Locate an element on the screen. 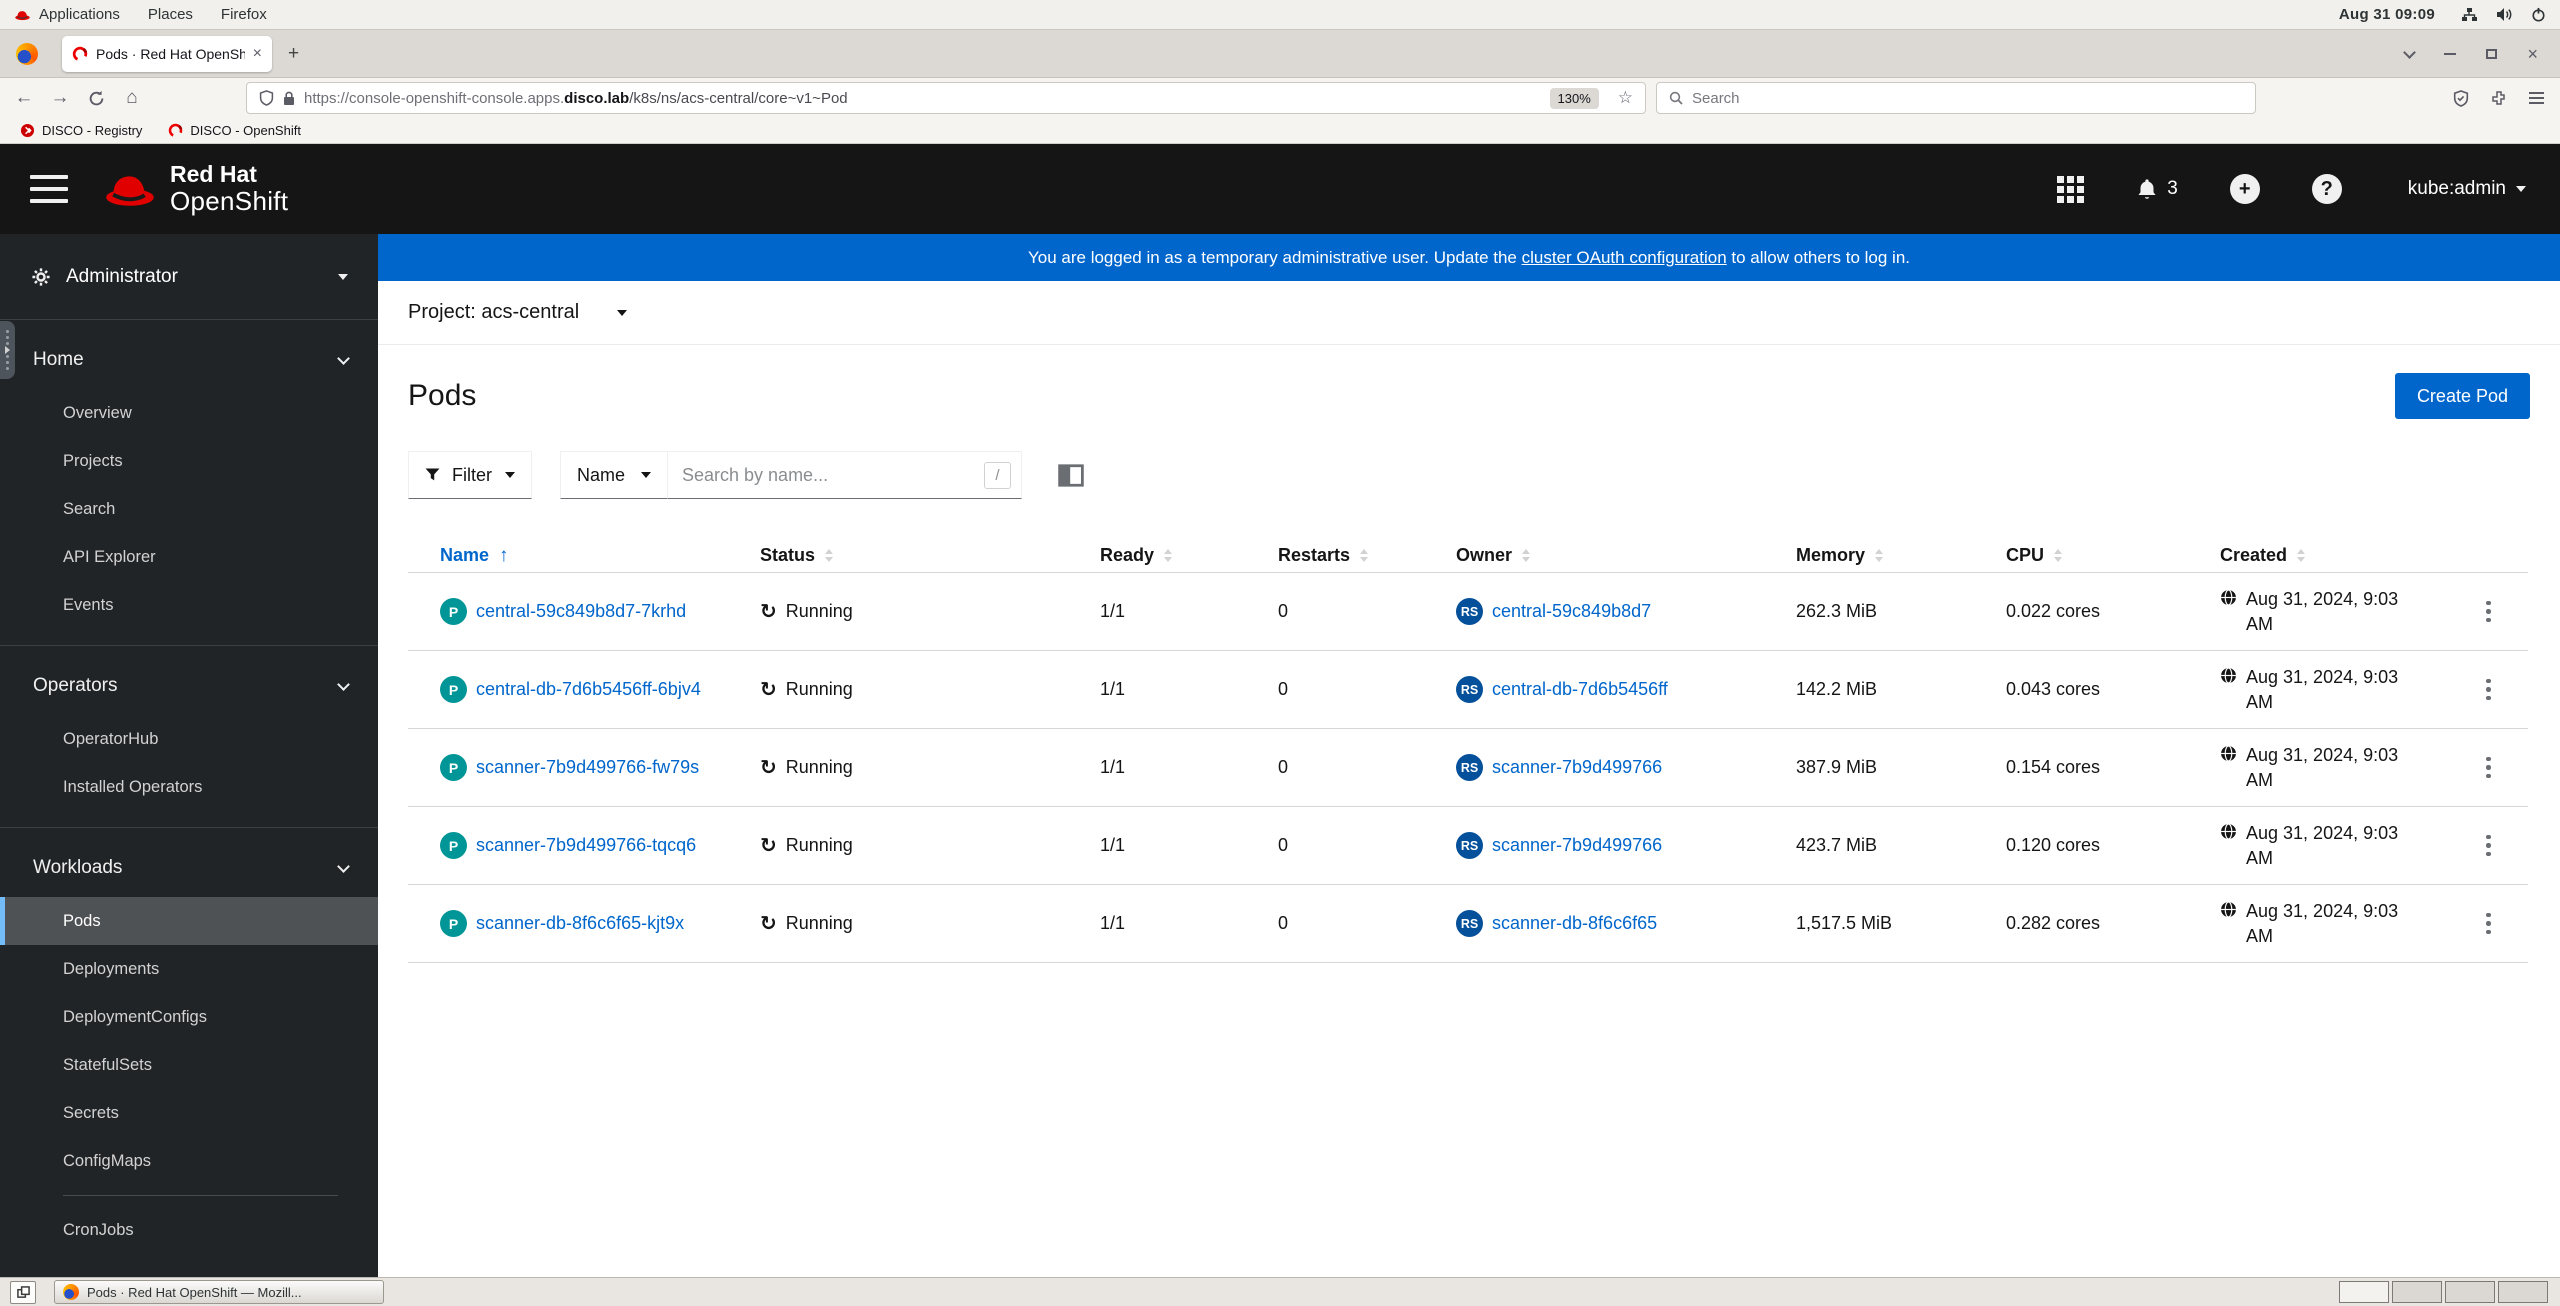 The width and height of the screenshot is (2560, 1306). sidebar-item-secrets: Secrets is located at coordinates (189, 1113).